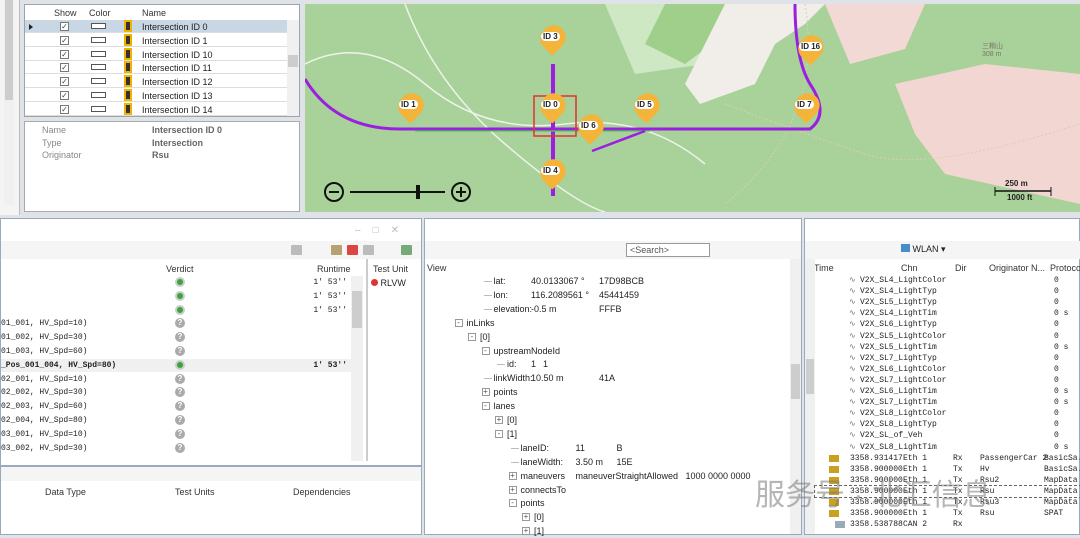  Describe the element at coordinates (947, 391) in the screenshot. I see `signal-row: ∿ V2X_SL6_LightTim 0 s` at that location.